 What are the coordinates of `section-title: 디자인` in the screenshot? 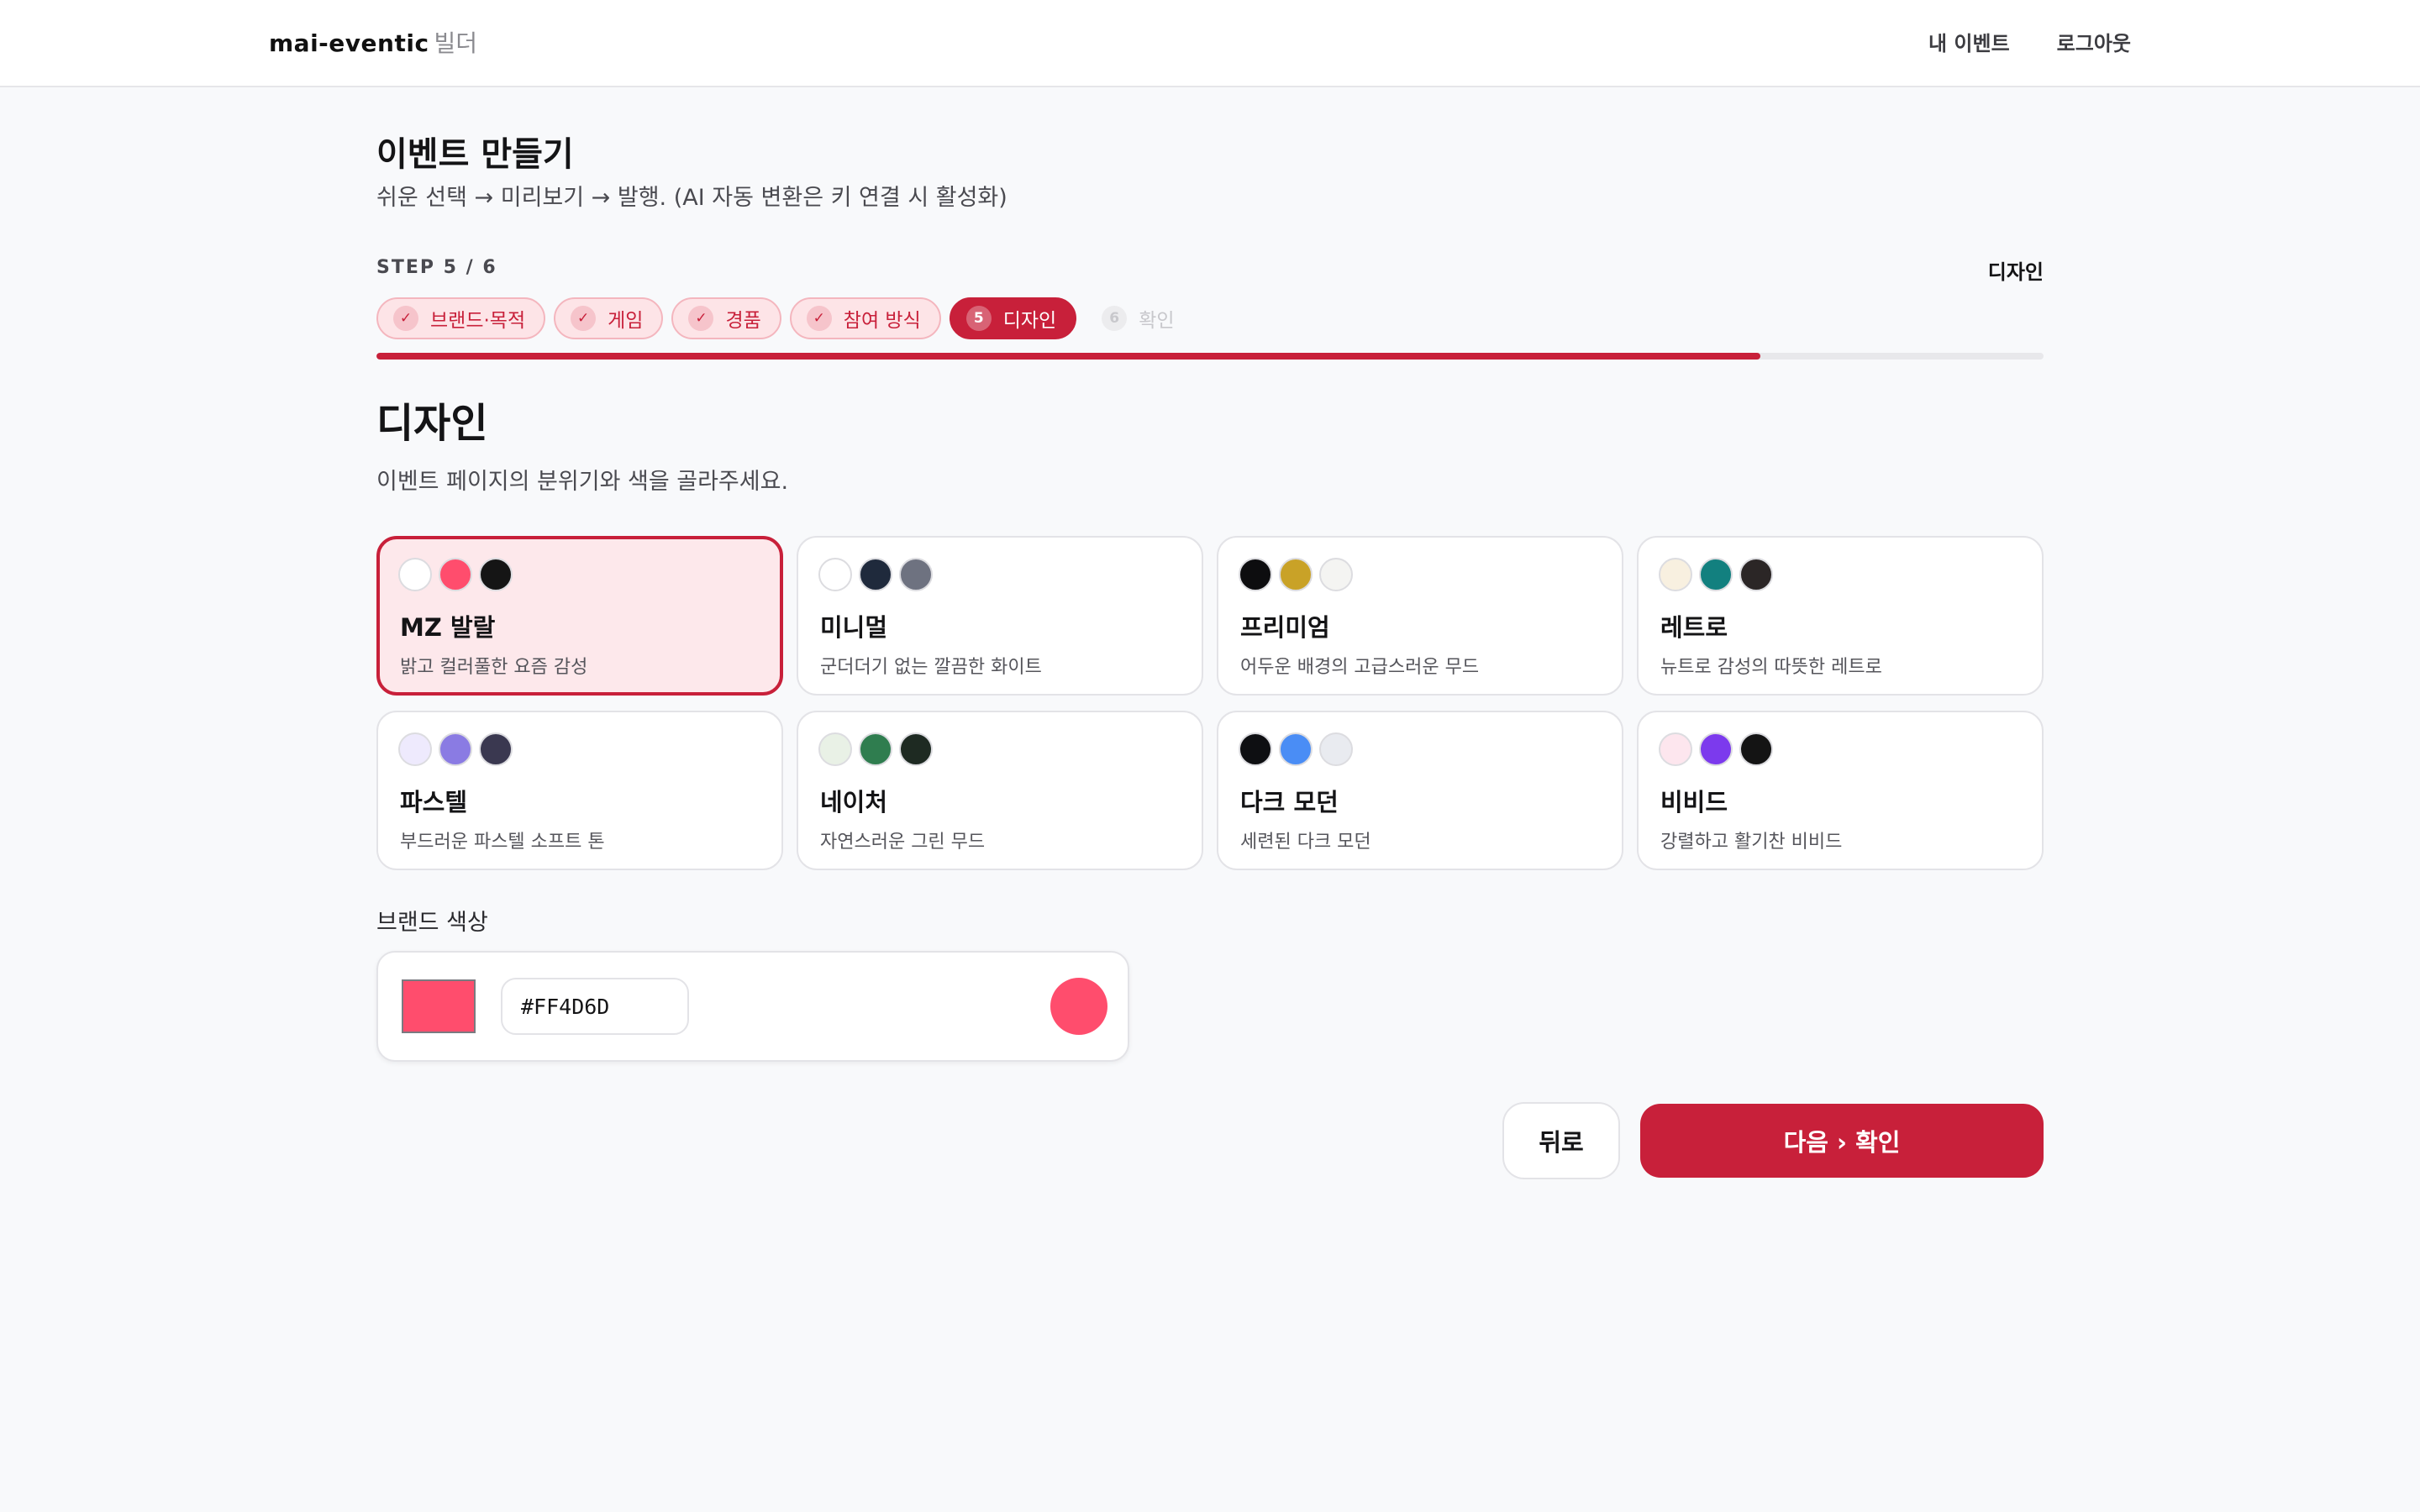 It's located at (432, 423).